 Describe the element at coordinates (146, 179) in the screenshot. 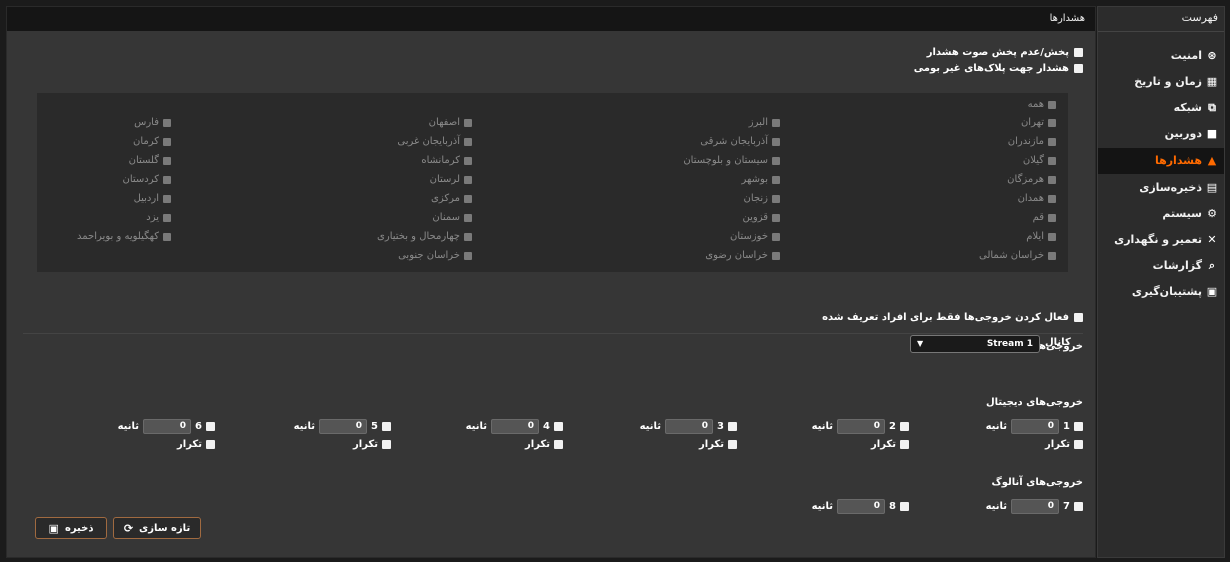

I see `province-item: کردستان` at that location.